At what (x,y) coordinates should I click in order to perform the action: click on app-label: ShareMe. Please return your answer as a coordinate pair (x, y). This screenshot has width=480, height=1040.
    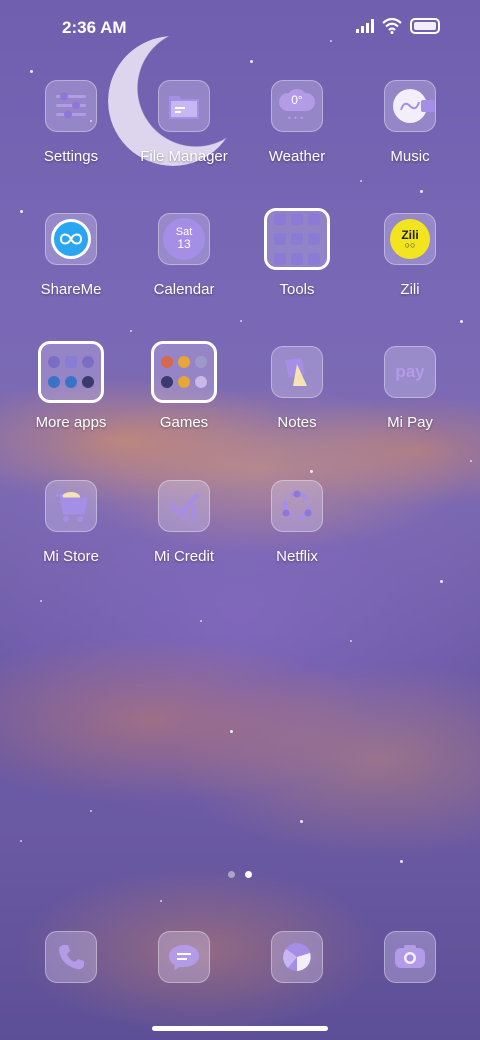
    Looking at the image, I should click on (71, 289).